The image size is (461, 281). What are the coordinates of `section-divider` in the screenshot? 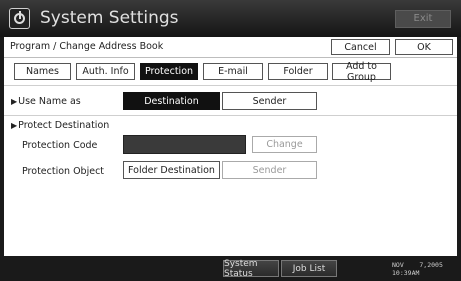 It's located at (230, 115).